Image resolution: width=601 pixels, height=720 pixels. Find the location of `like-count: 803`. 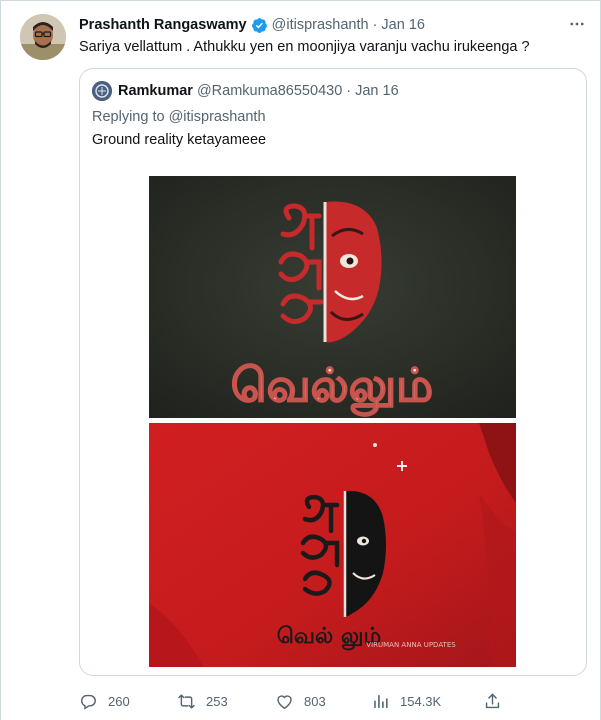

like-count: 803 is located at coordinates (315, 701).